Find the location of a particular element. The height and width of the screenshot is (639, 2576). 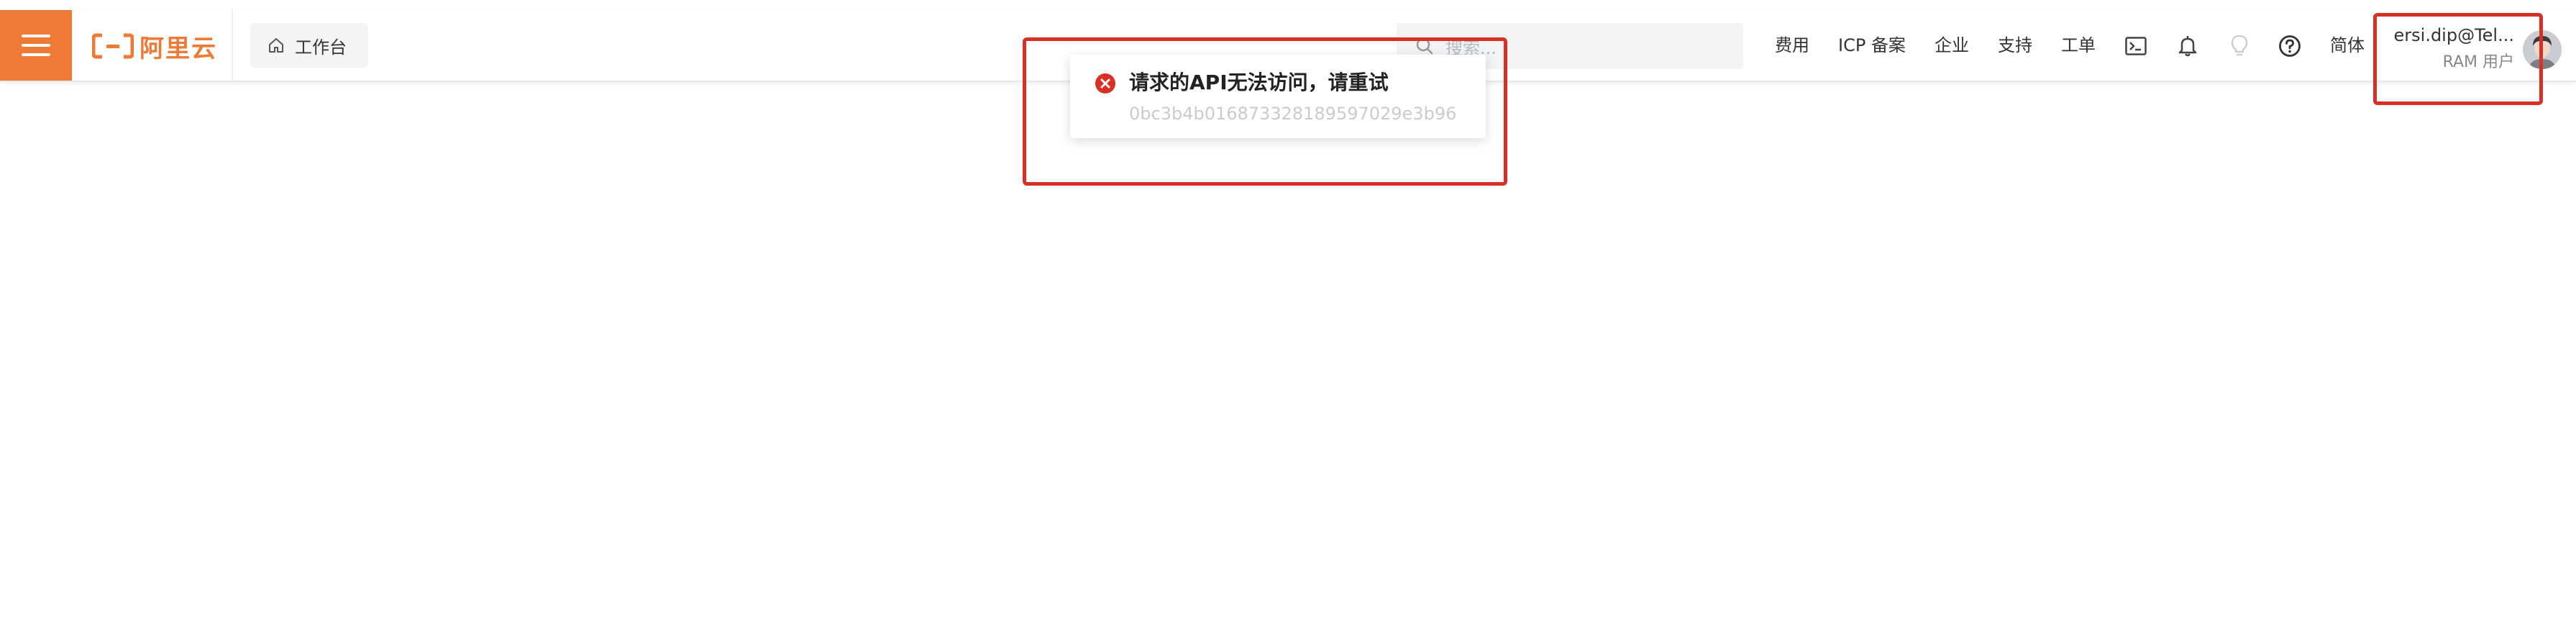

nav-icp-filing: ICP 备案 is located at coordinates (1872, 45).